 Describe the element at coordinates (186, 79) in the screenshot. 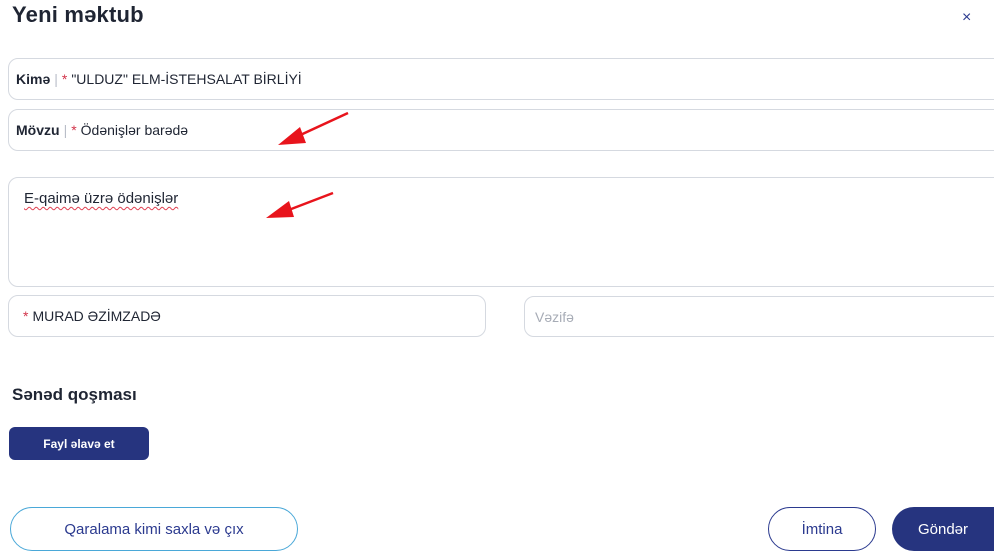

I see `recipient-value: "ULDUZ" ELM-İSTEHSALAT BİRLİYİ` at that location.